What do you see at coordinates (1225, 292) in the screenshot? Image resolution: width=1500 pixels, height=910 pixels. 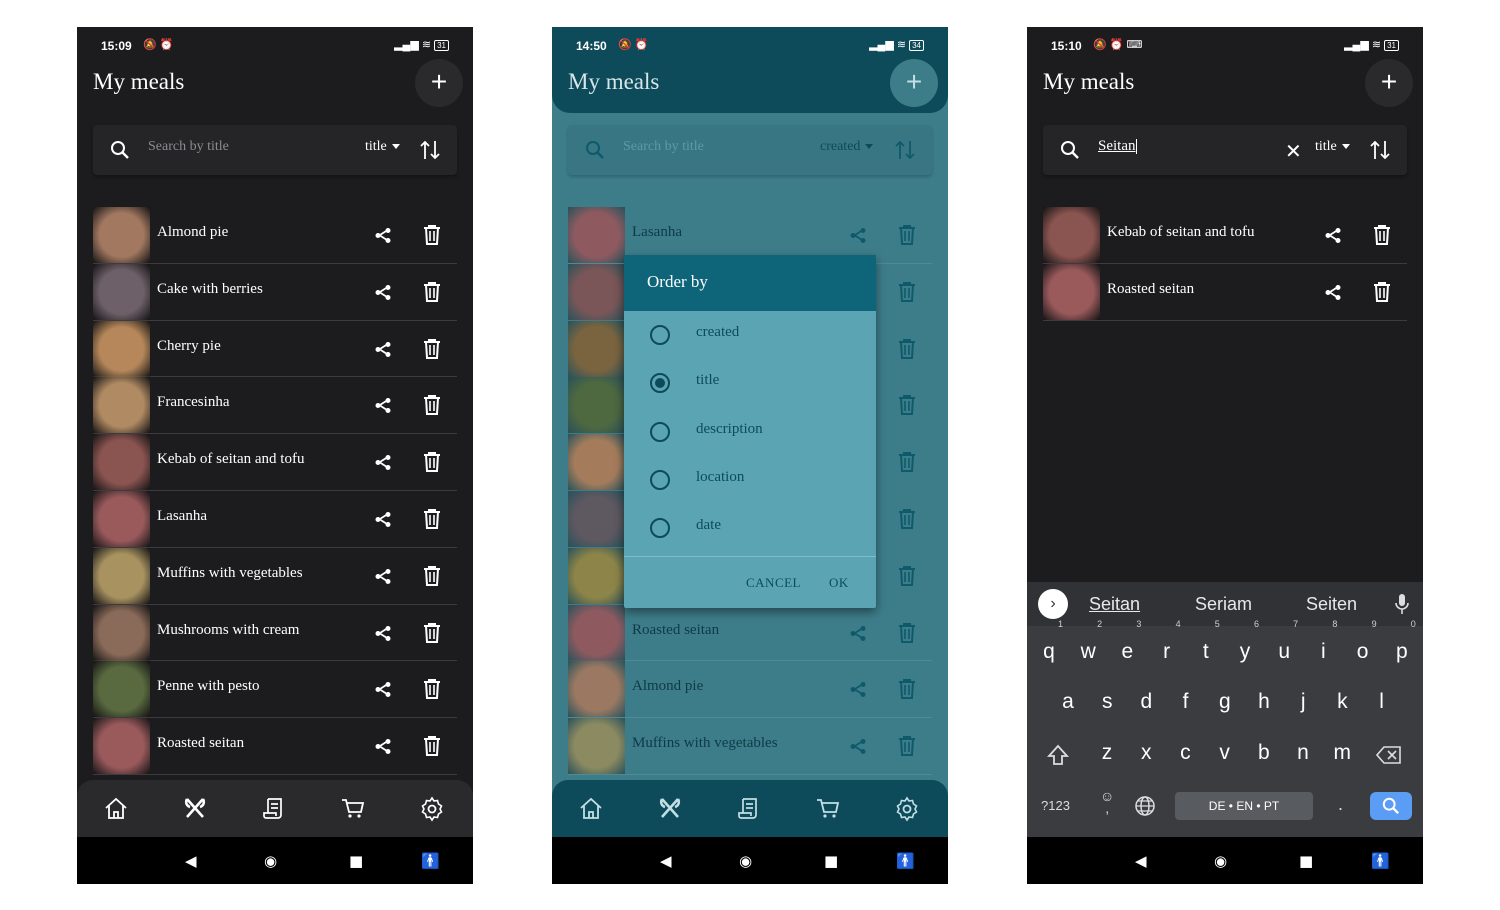 I see `meal-row: Roasted seitan` at bounding box center [1225, 292].